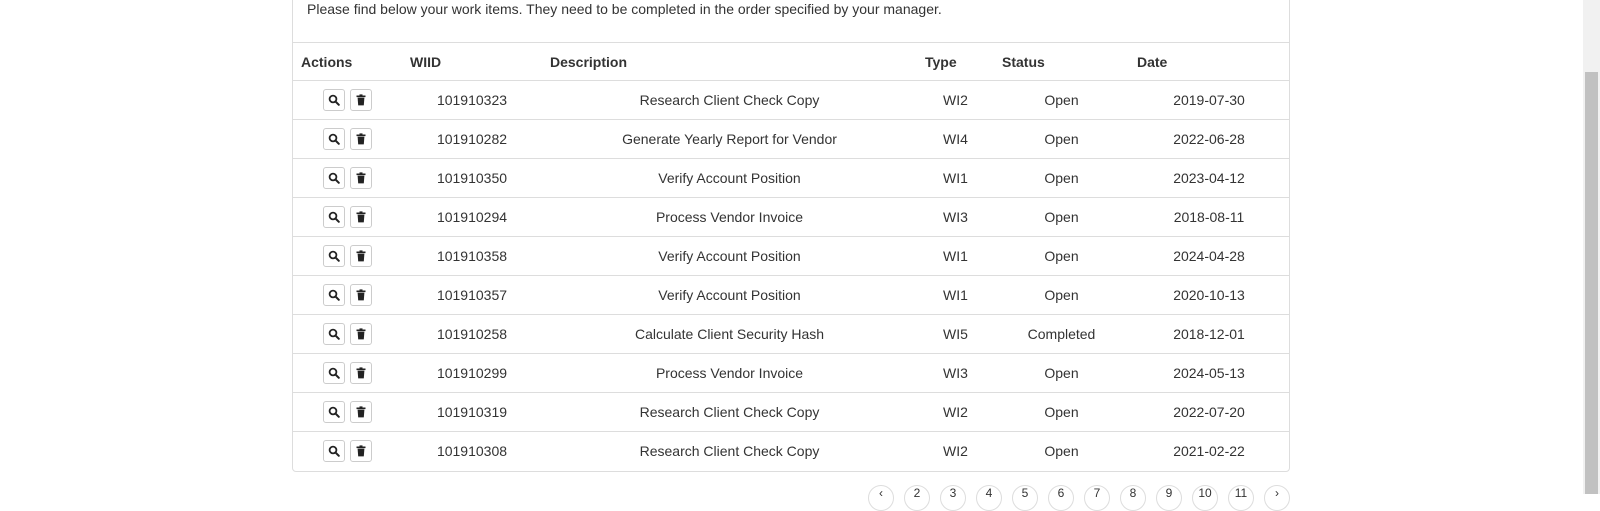  What do you see at coordinates (729, 334) in the screenshot?
I see `description-cell: Calculate Client Security Hash` at bounding box center [729, 334].